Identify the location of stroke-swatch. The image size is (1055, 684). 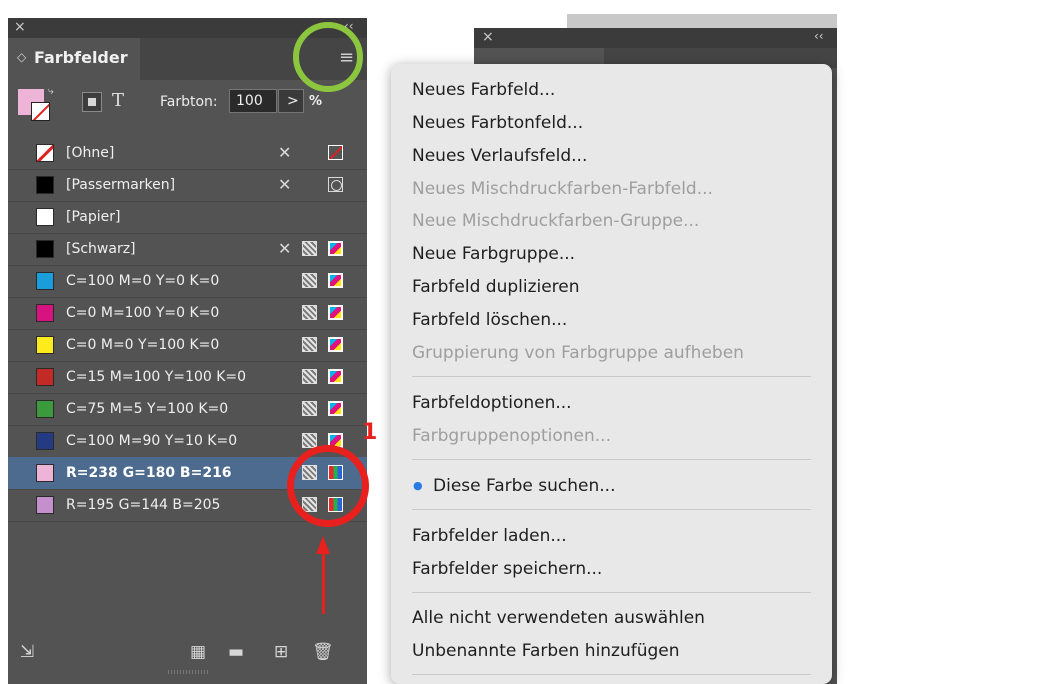
(40, 111).